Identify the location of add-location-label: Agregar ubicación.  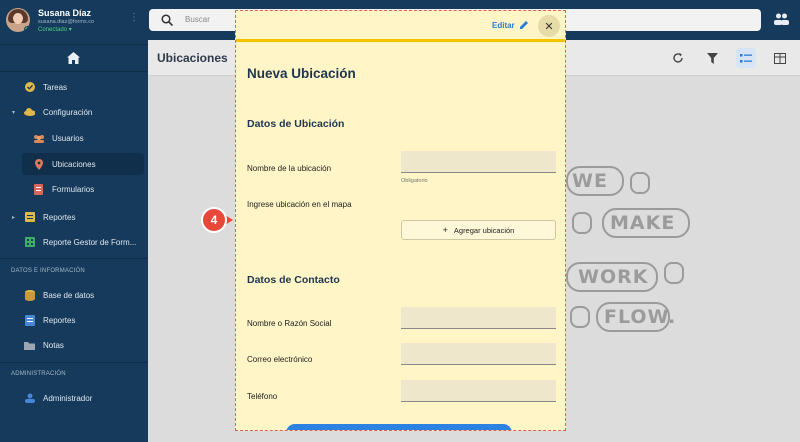
(484, 230).